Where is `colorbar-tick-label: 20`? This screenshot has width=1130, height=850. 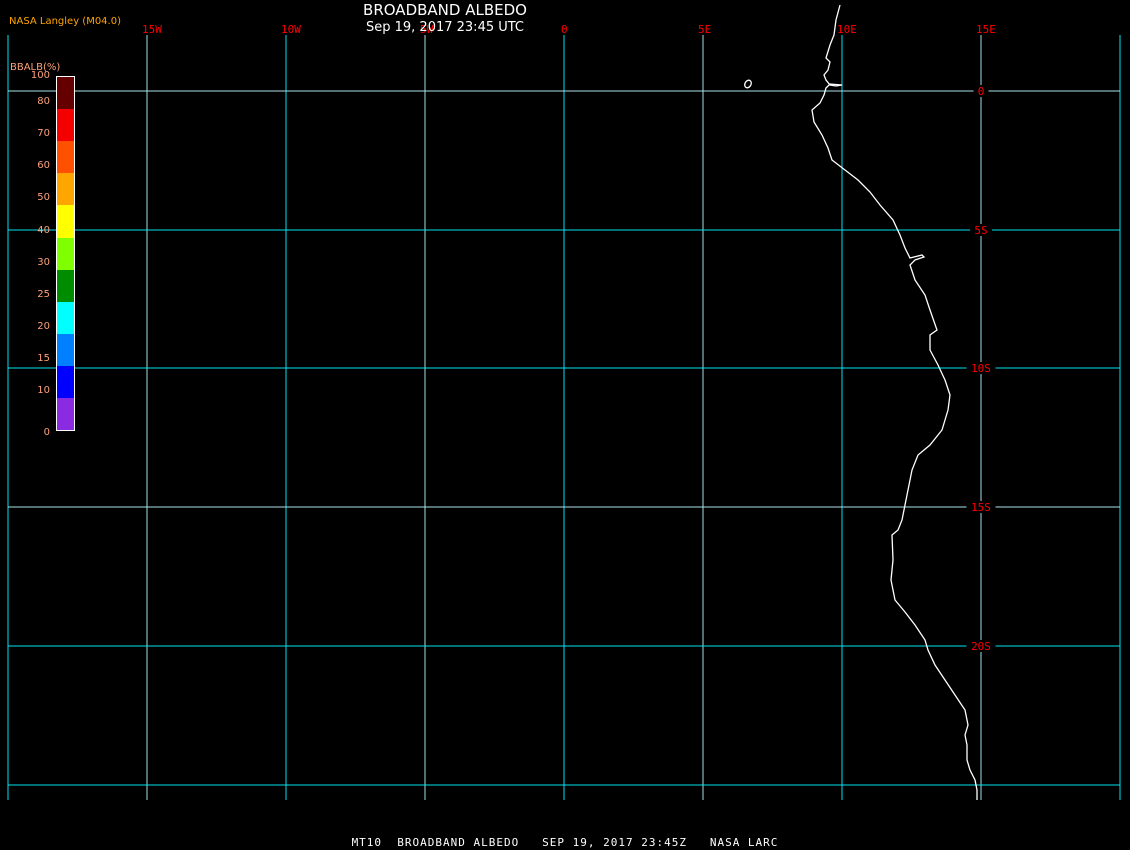
colorbar-tick-label: 20 is located at coordinates (43, 326).